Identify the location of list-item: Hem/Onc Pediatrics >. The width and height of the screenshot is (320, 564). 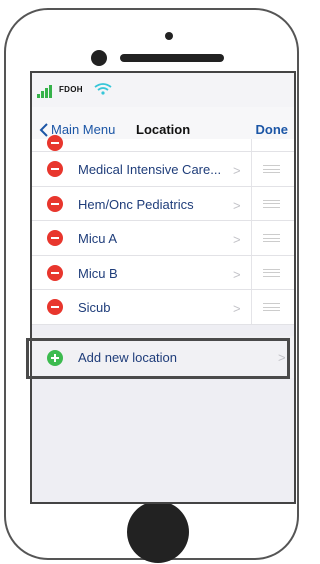
(163, 203).